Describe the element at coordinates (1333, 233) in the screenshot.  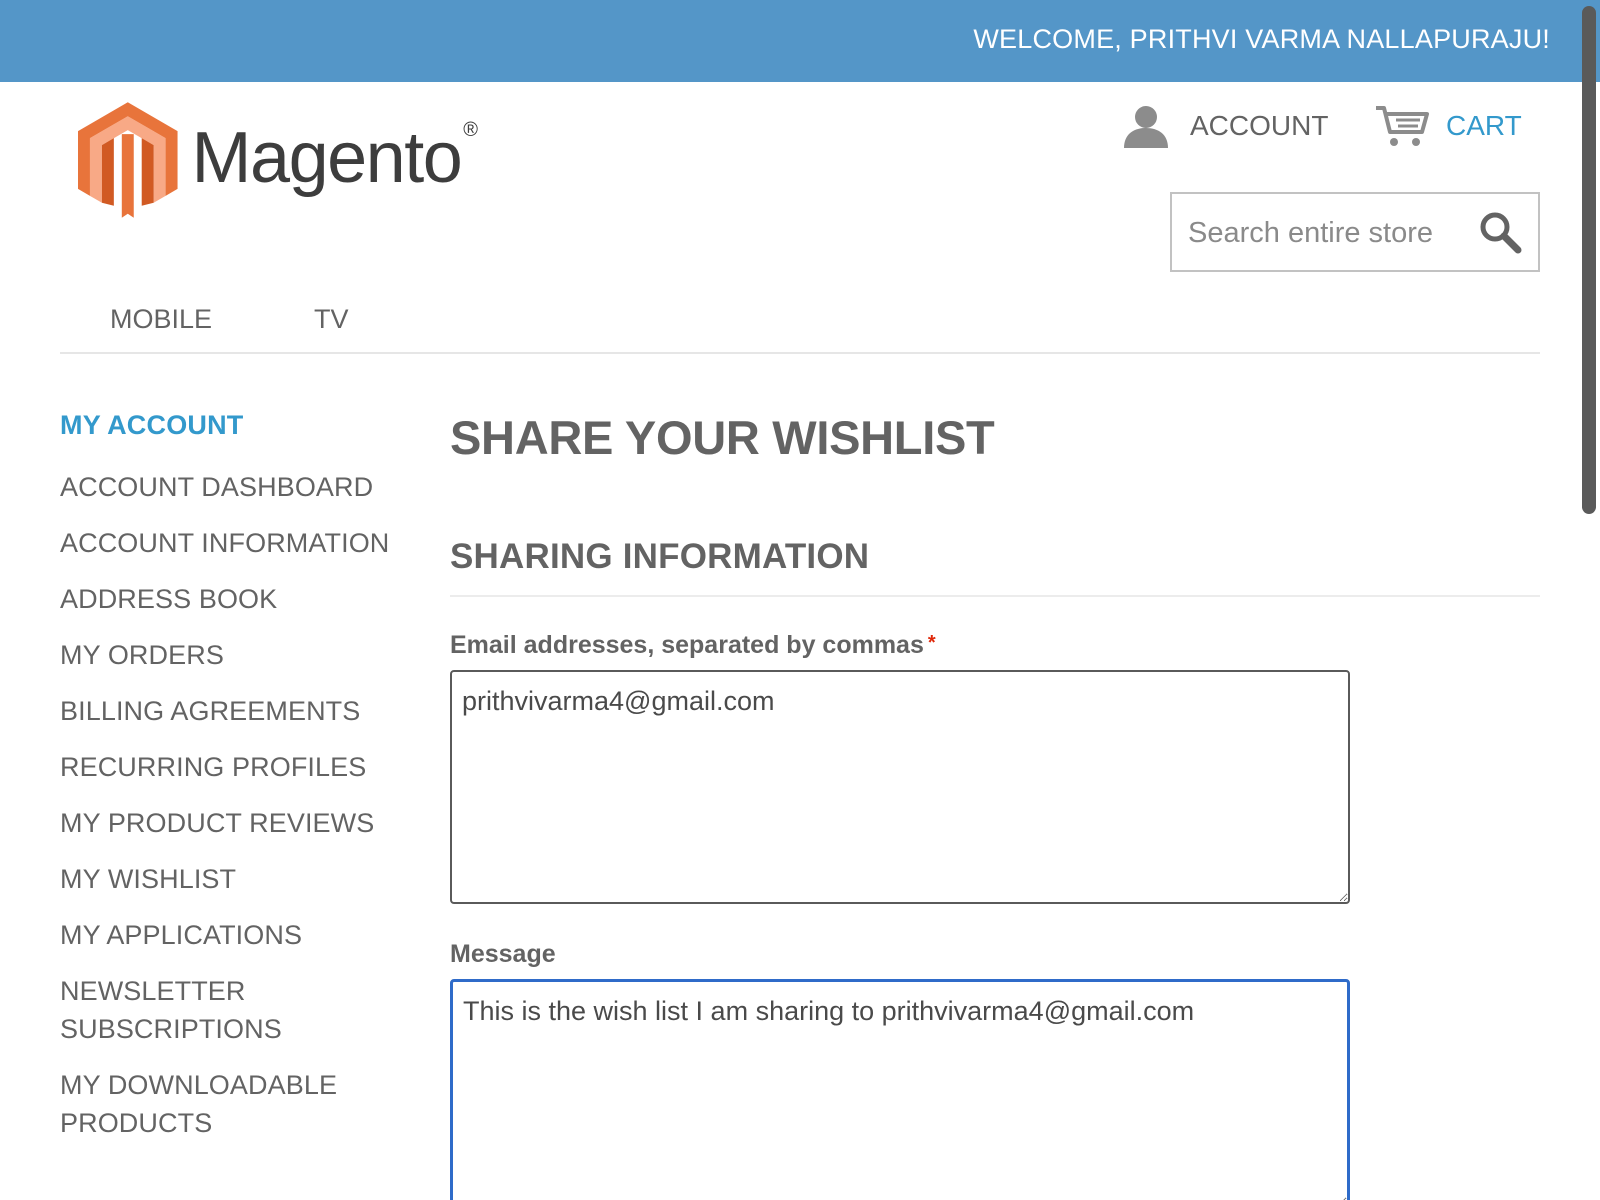
I see `search-input` at that location.